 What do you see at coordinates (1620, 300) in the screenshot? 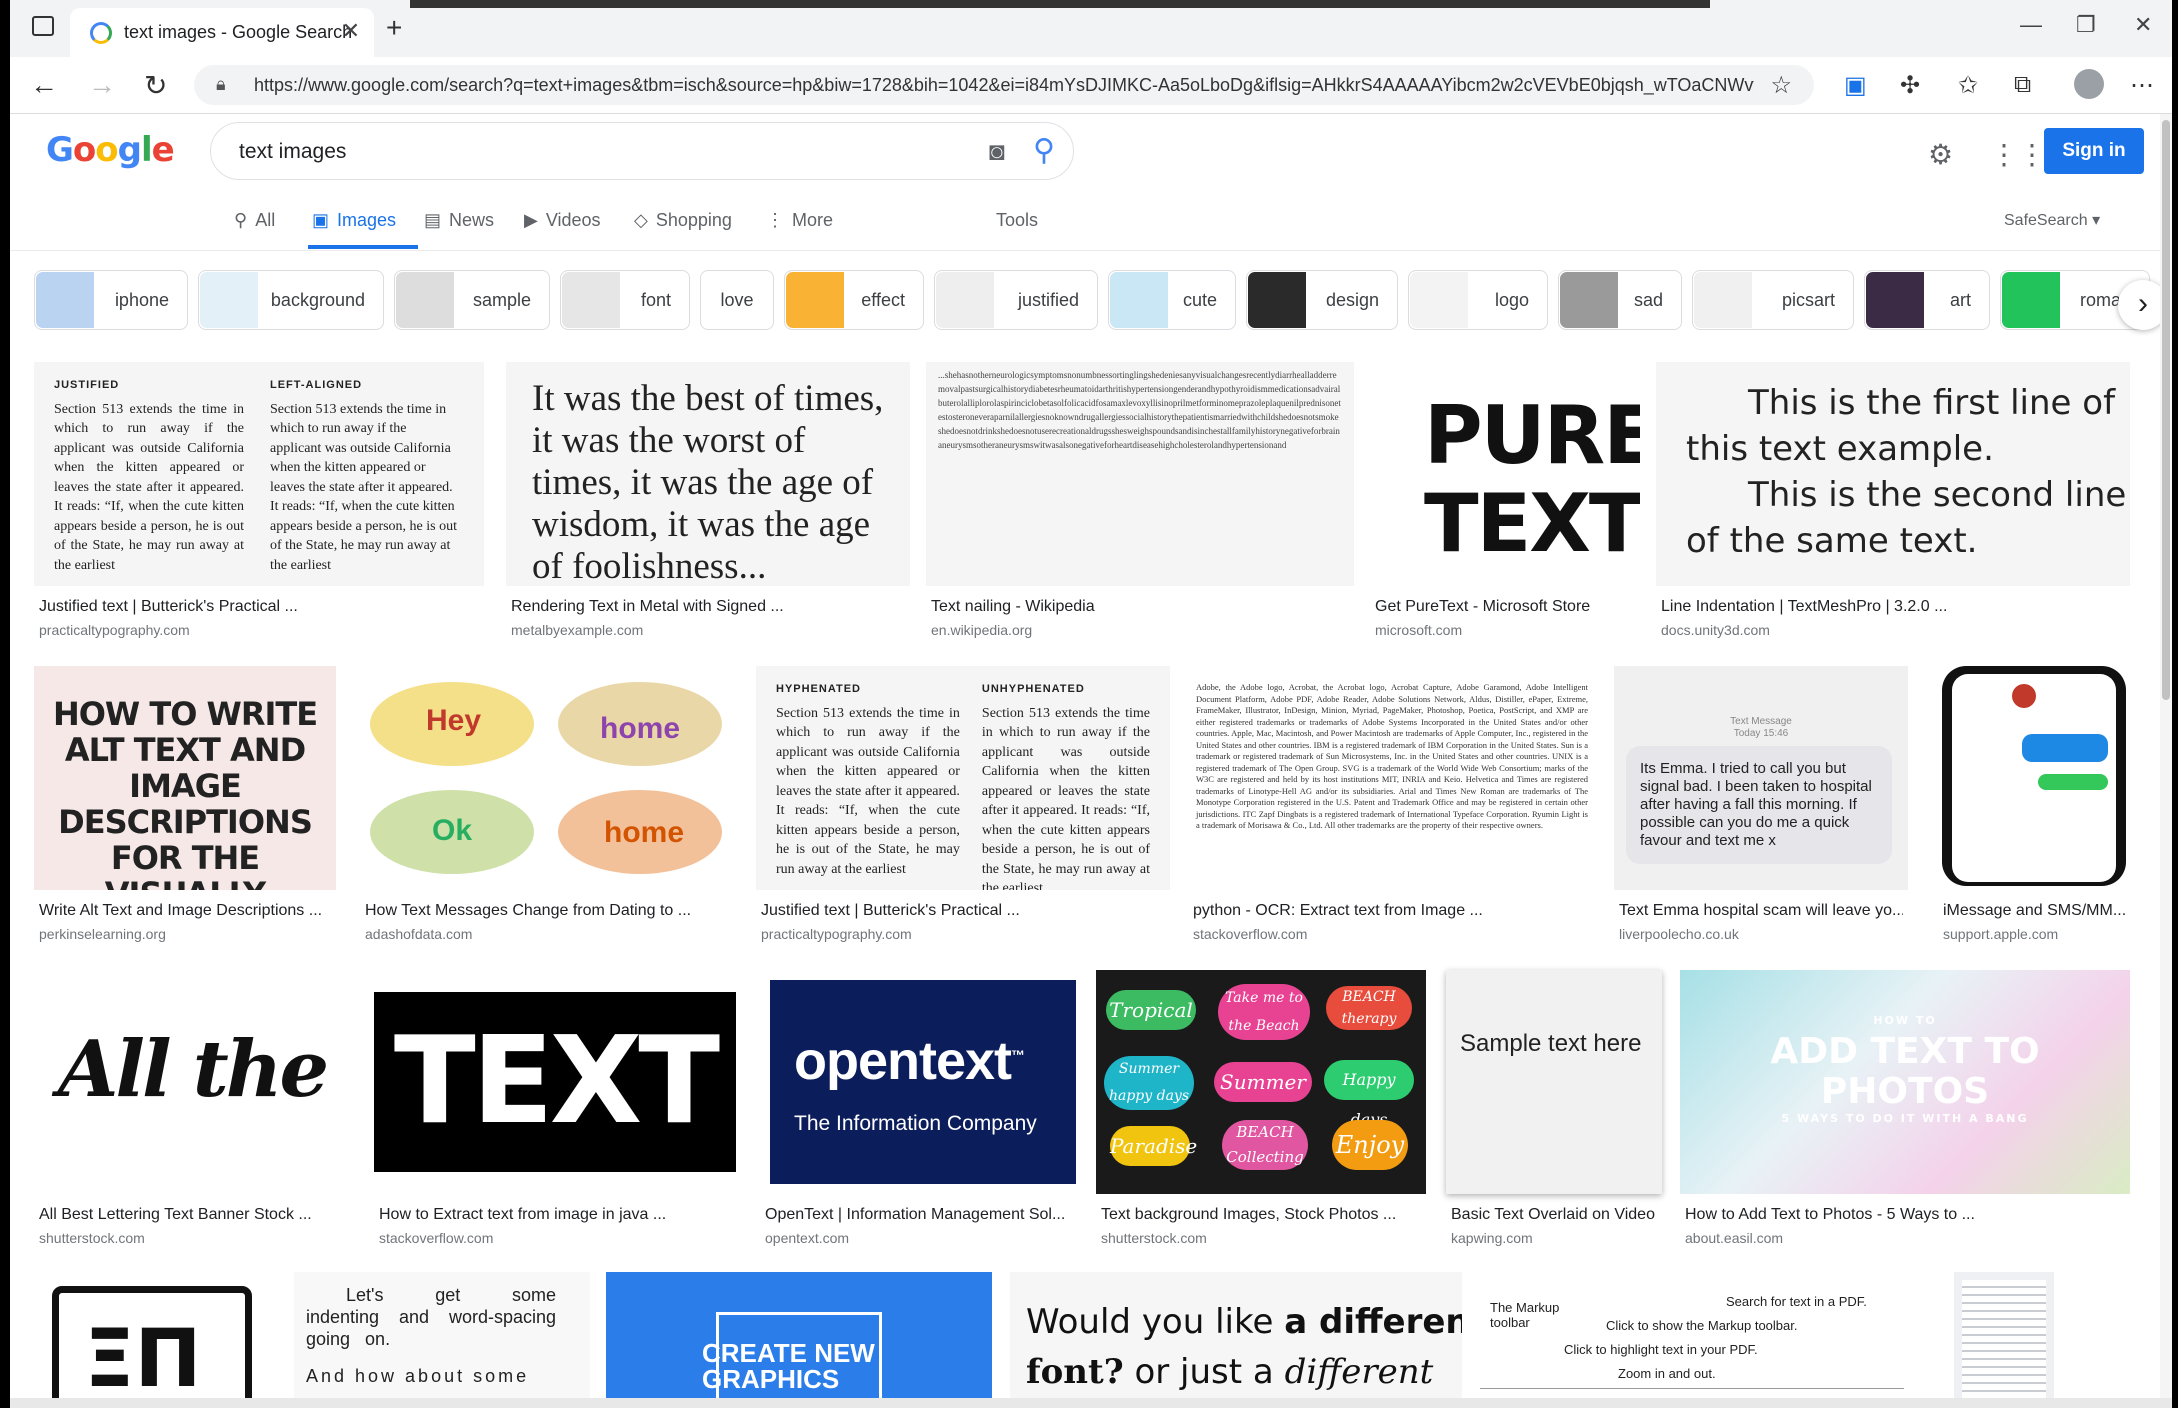
I see `chip: sad` at bounding box center [1620, 300].